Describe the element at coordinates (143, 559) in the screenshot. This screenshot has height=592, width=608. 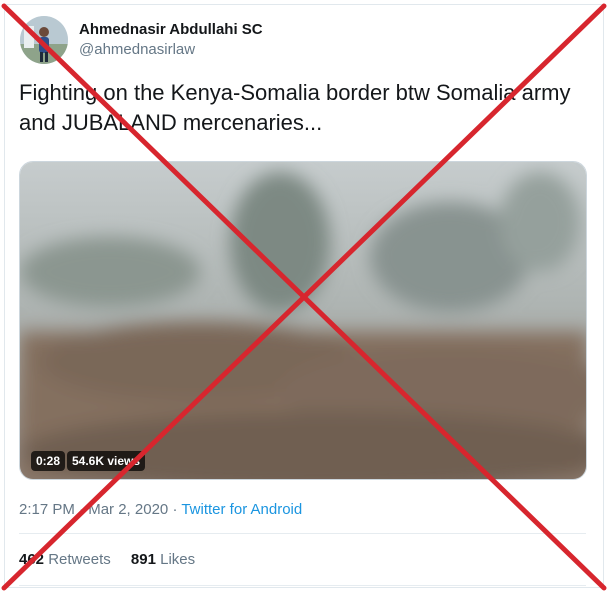
I see `likes-count: 891` at that location.